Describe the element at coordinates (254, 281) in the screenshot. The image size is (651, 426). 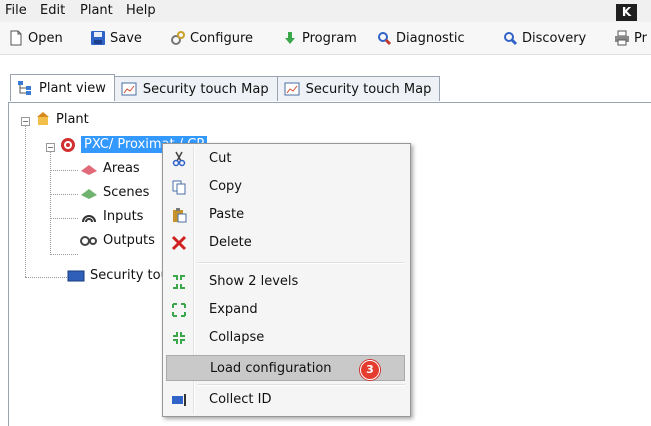
I see `menu-item-show-2-levels-label: Show 2 levels` at that location.